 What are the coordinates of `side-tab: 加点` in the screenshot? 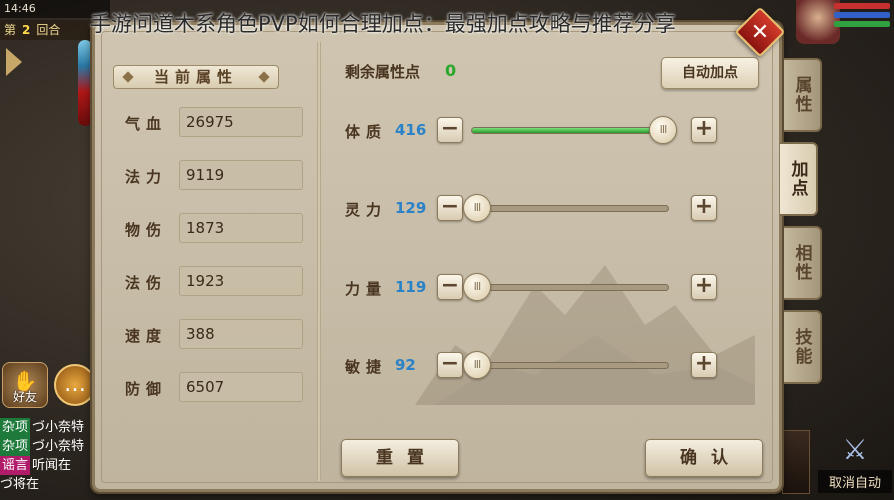 It's located at (799, 179).